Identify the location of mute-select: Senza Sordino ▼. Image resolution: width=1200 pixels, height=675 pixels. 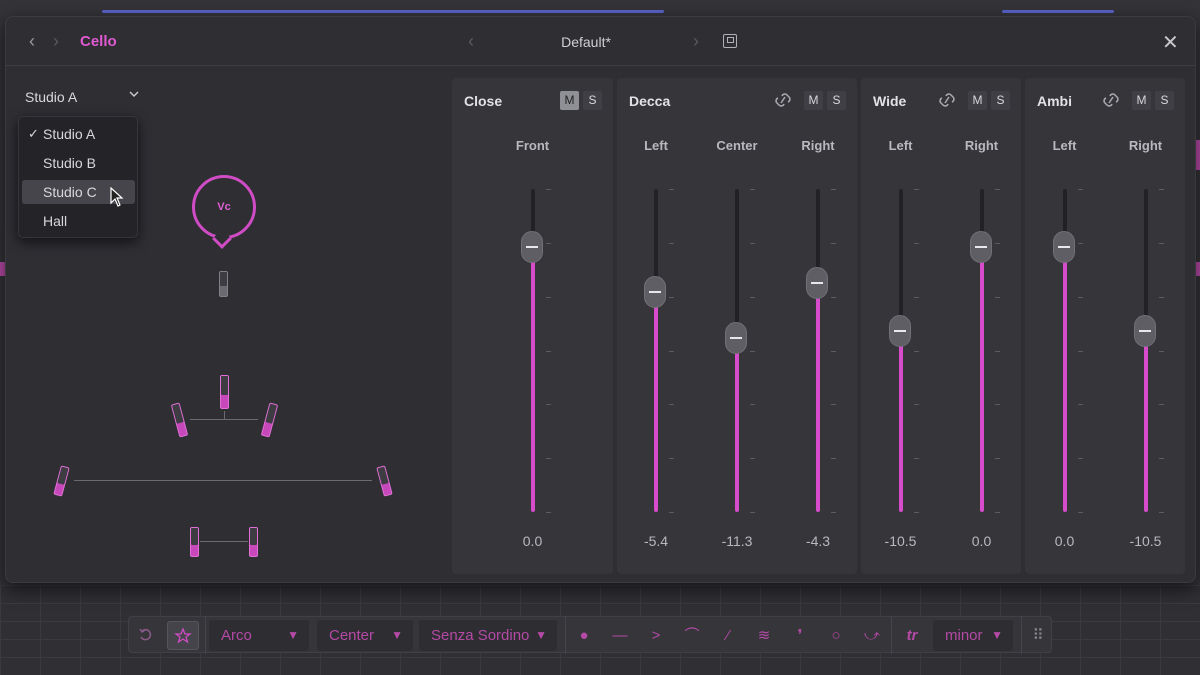
(488, 635).